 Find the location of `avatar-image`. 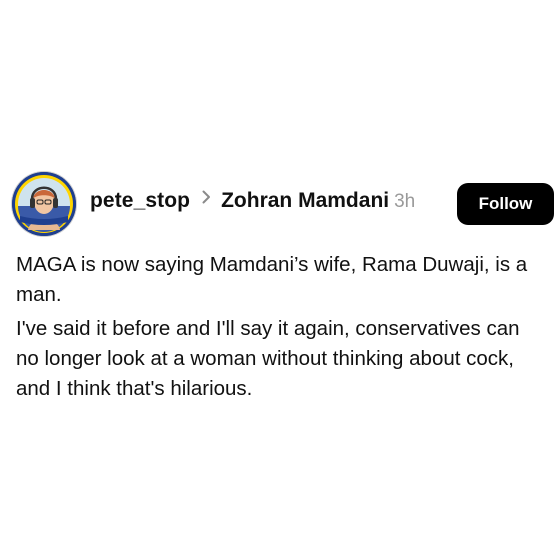

avatar-image is located at coordinates (44, 204).